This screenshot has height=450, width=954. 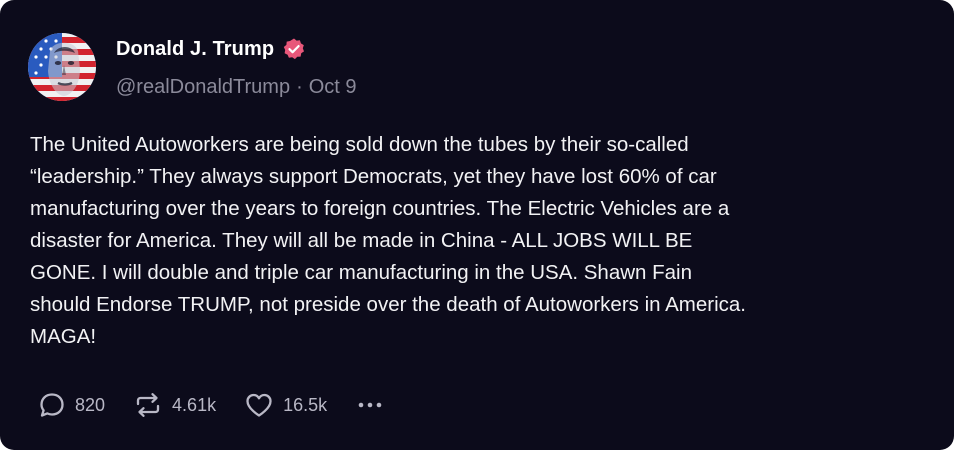 What do you see at coordinates (52, 405) in the screenshot?
I see `reply-bubble-icon` at bounding box center [52, 405].